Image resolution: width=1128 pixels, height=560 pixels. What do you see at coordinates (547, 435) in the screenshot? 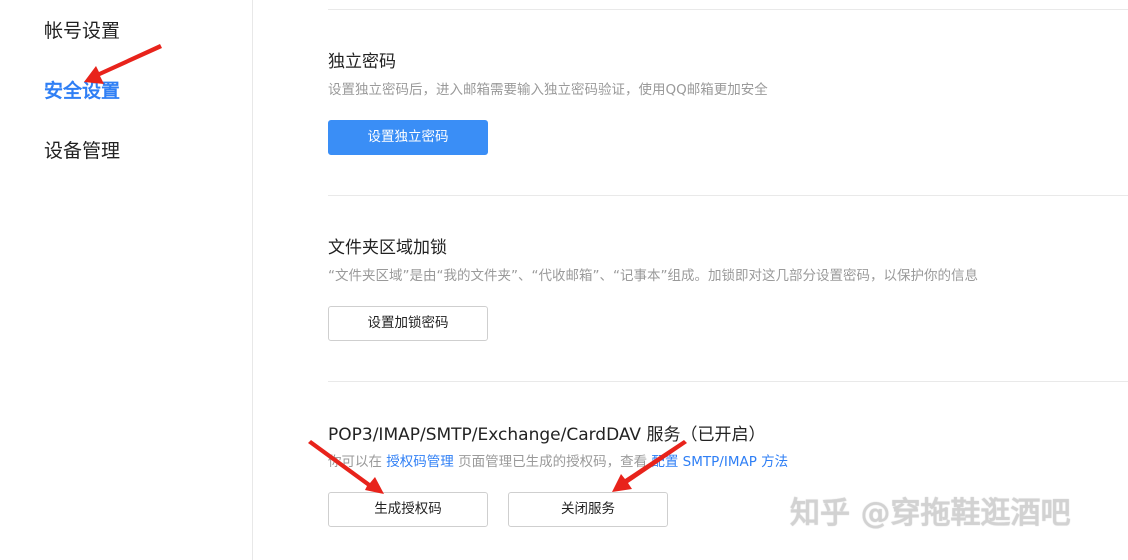
I see `pop3-service-title: POP3/IMAP/SMTP/Exchange/CardDAV 服务（已开启）` at bounding box center [547, 435].